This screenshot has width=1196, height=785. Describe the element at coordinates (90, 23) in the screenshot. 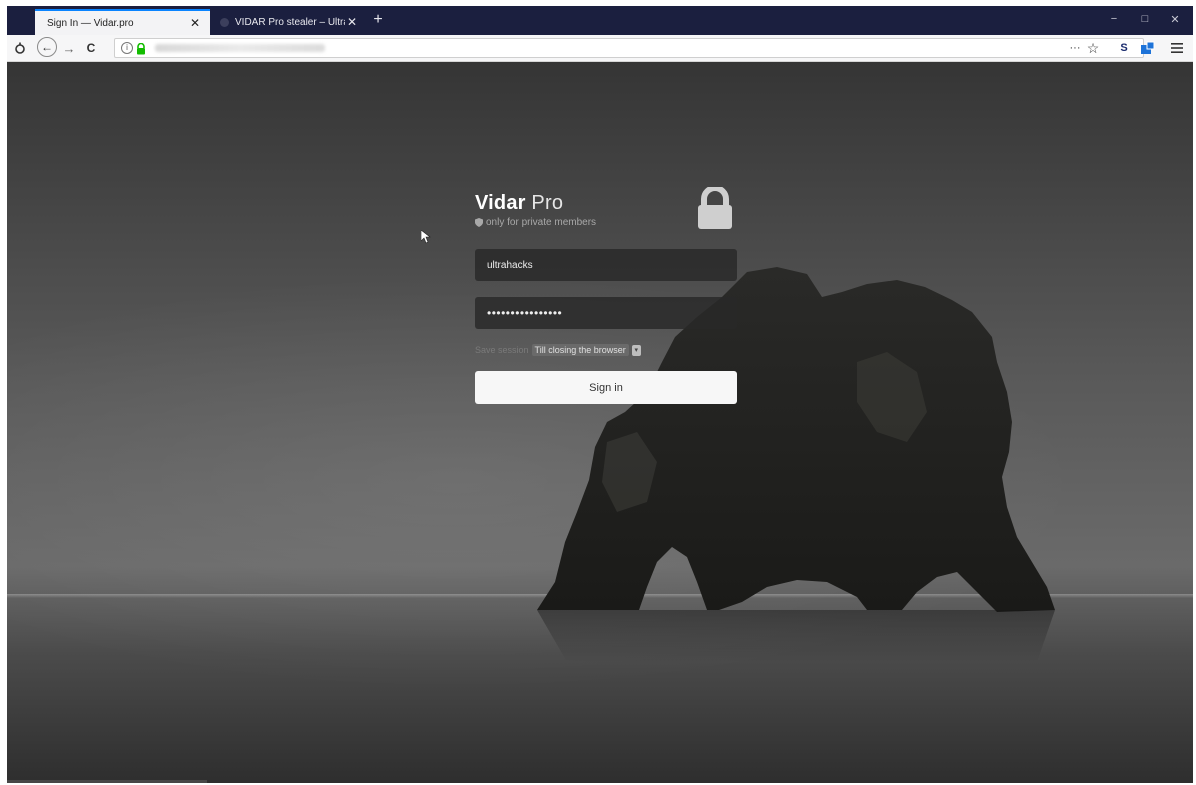

I see `tab-label: Sign In — Vidar.pro` at that location.